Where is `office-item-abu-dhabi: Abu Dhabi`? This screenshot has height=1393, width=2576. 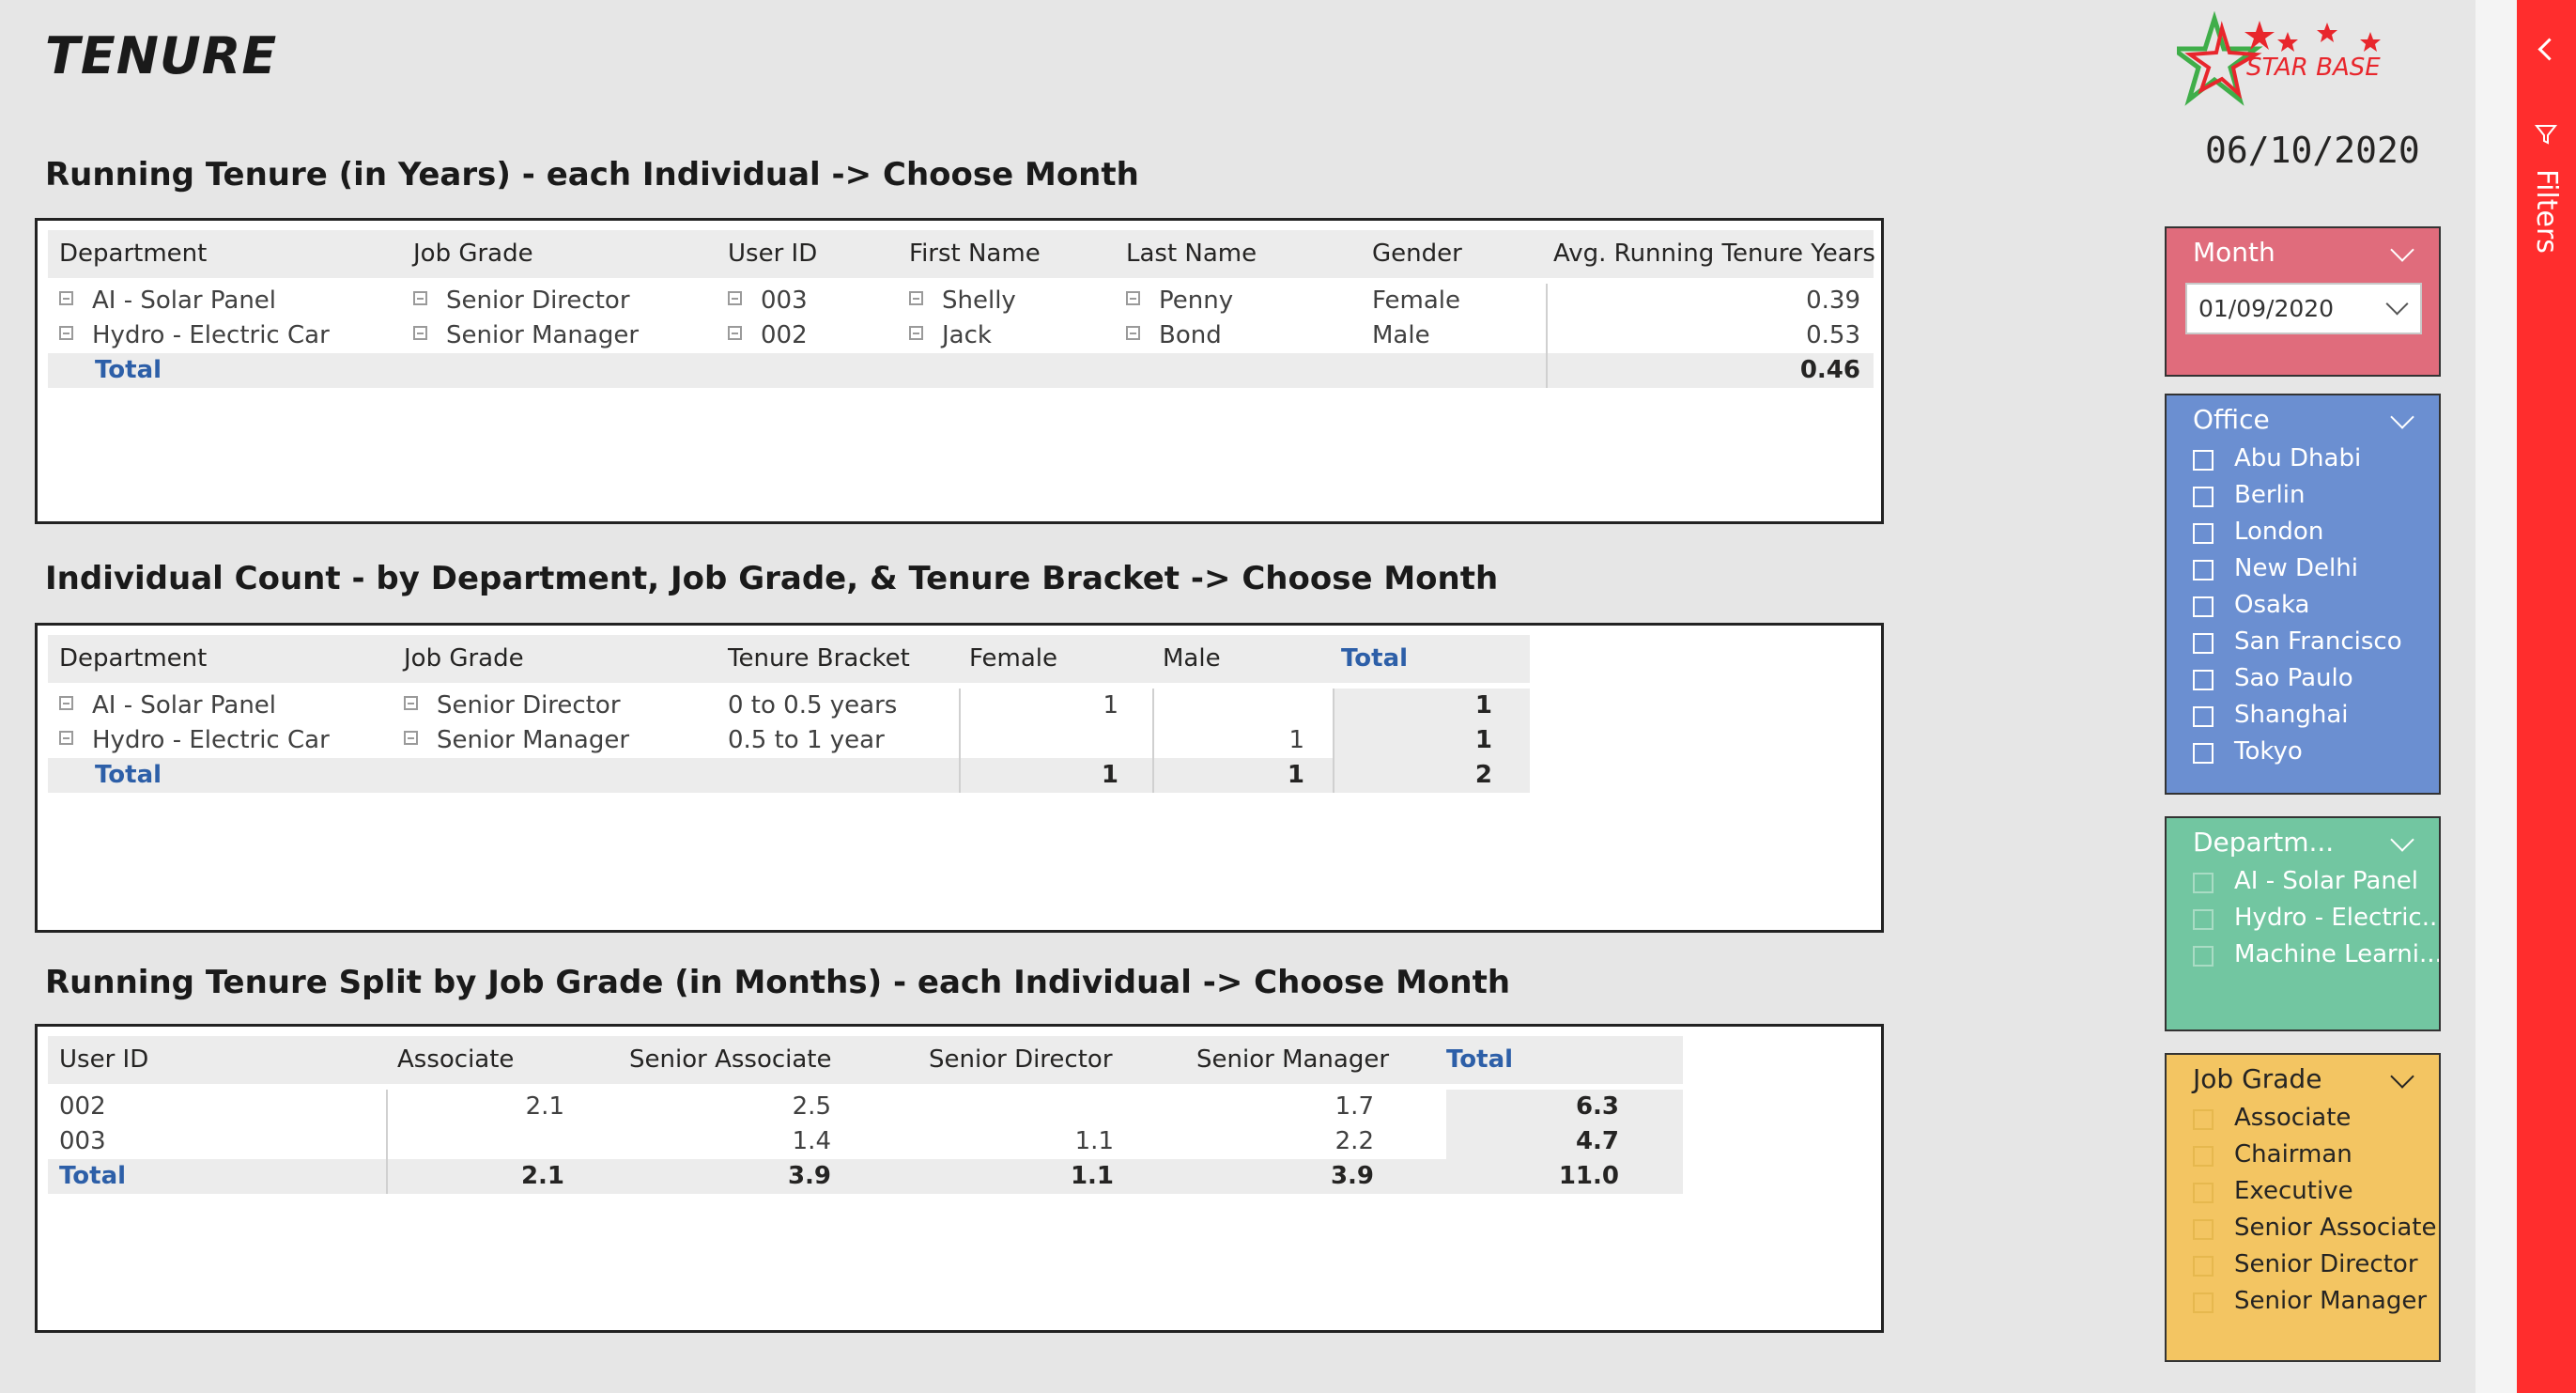
office-item-abu-dhabi: Abu Dhabi is located at coordinates (2303, 459).